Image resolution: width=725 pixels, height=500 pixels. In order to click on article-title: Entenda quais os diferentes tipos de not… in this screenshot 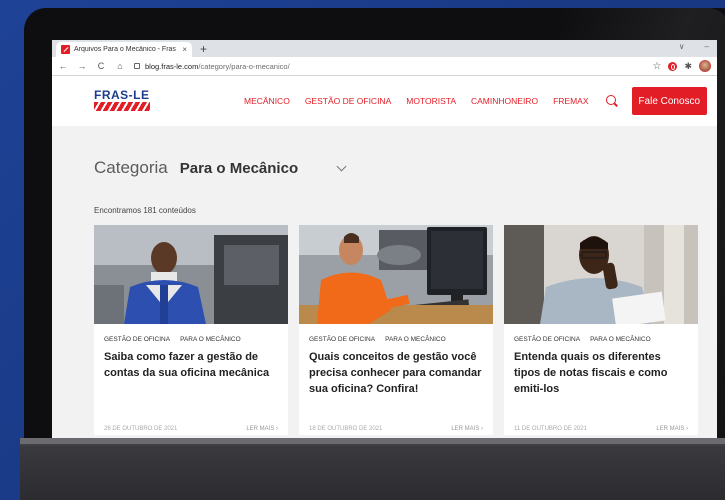, I will do `click(601, 373)`.